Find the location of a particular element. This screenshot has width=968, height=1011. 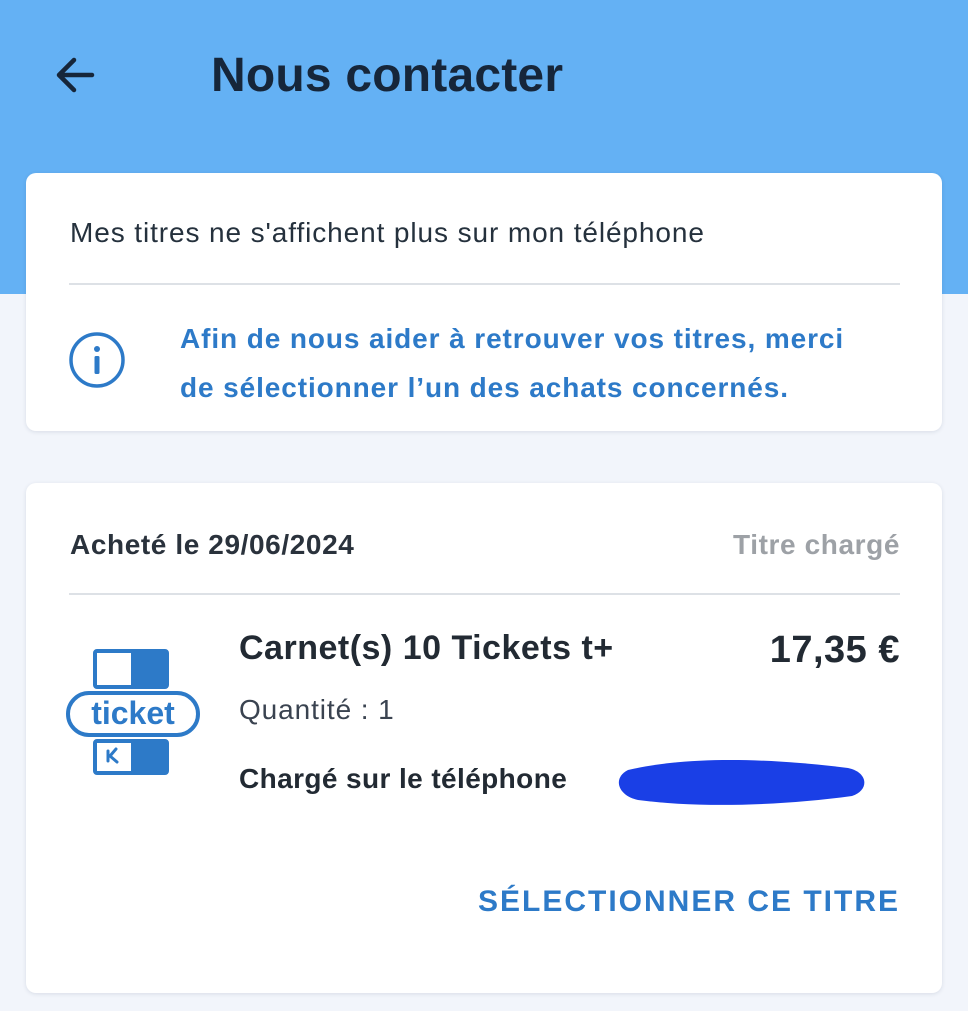

product-name: Carnet(s) 10 Tickets t+ is located at coordinates (426, 648).